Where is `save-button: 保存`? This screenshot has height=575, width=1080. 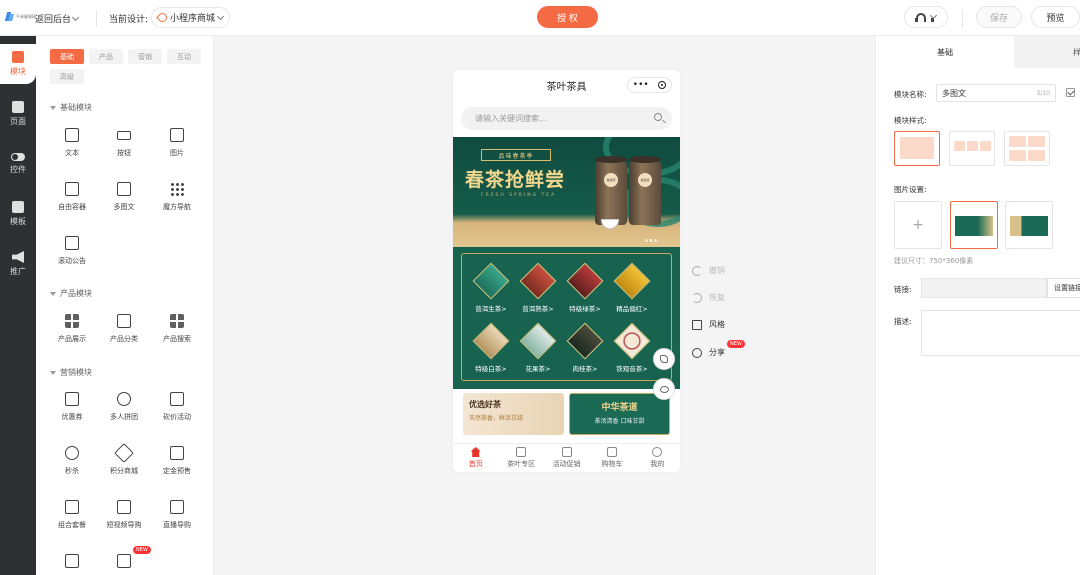
save-button: 保存 is located at coordinates (999, 17).